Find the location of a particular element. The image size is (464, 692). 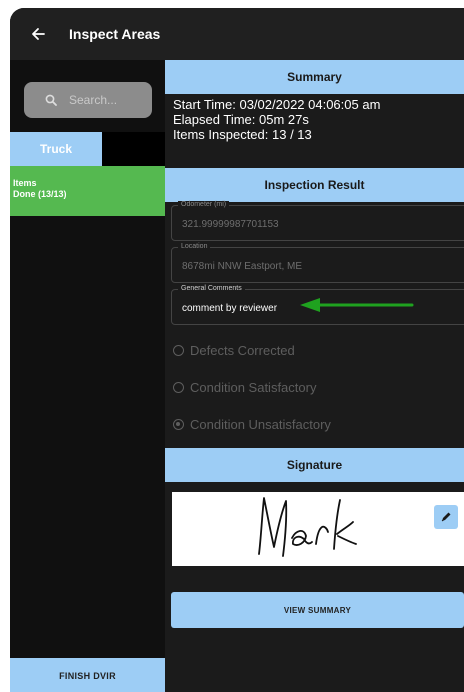

radio-label: Condition Satisfactory is located at coordinates (253, 387).